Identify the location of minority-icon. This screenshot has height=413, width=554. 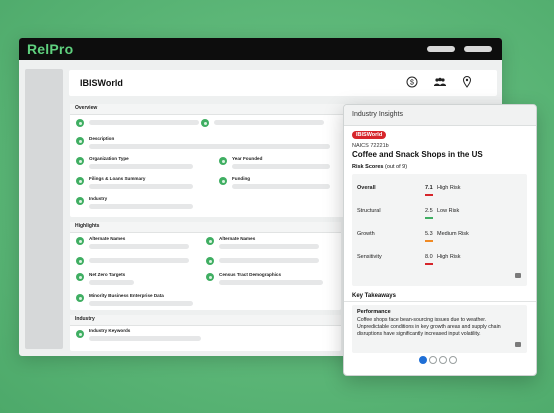
(80, 298).